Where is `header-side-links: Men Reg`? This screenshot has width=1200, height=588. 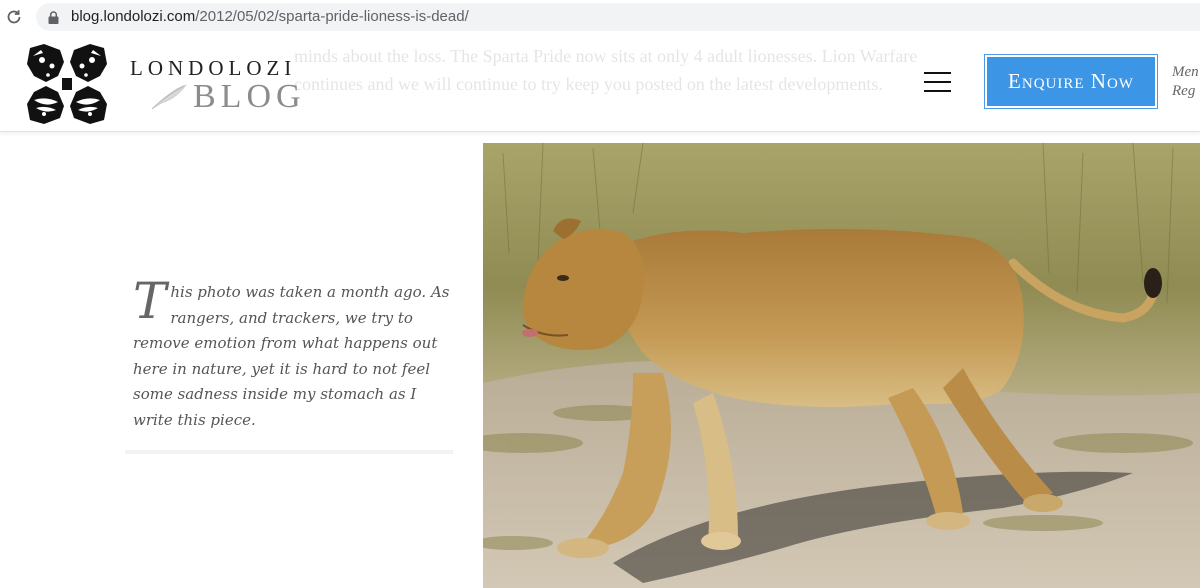 header-side-links: Men Reg is located at coordinates (1186, 82).